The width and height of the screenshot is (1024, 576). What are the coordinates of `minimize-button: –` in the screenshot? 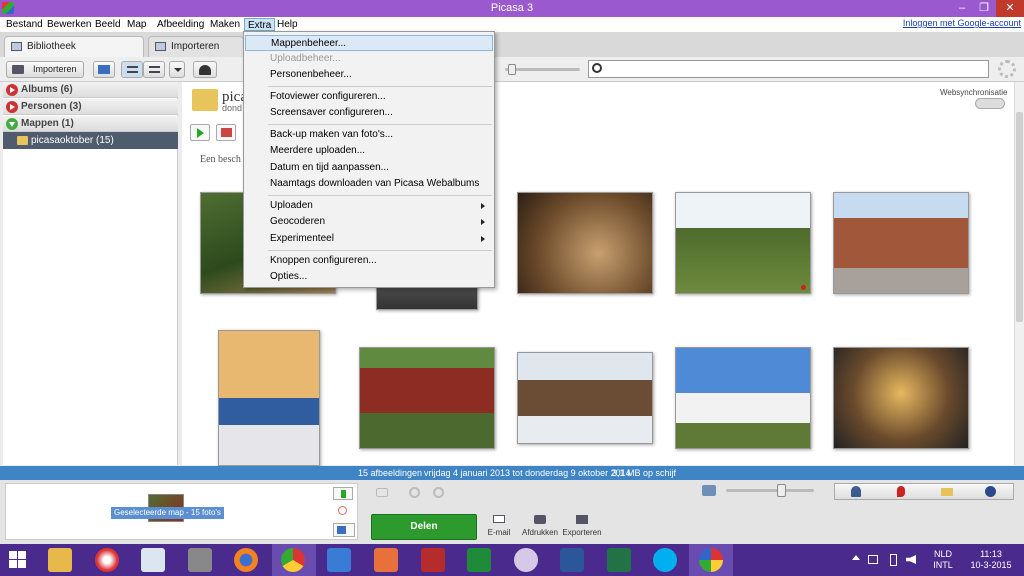 It's located at (962, 8).